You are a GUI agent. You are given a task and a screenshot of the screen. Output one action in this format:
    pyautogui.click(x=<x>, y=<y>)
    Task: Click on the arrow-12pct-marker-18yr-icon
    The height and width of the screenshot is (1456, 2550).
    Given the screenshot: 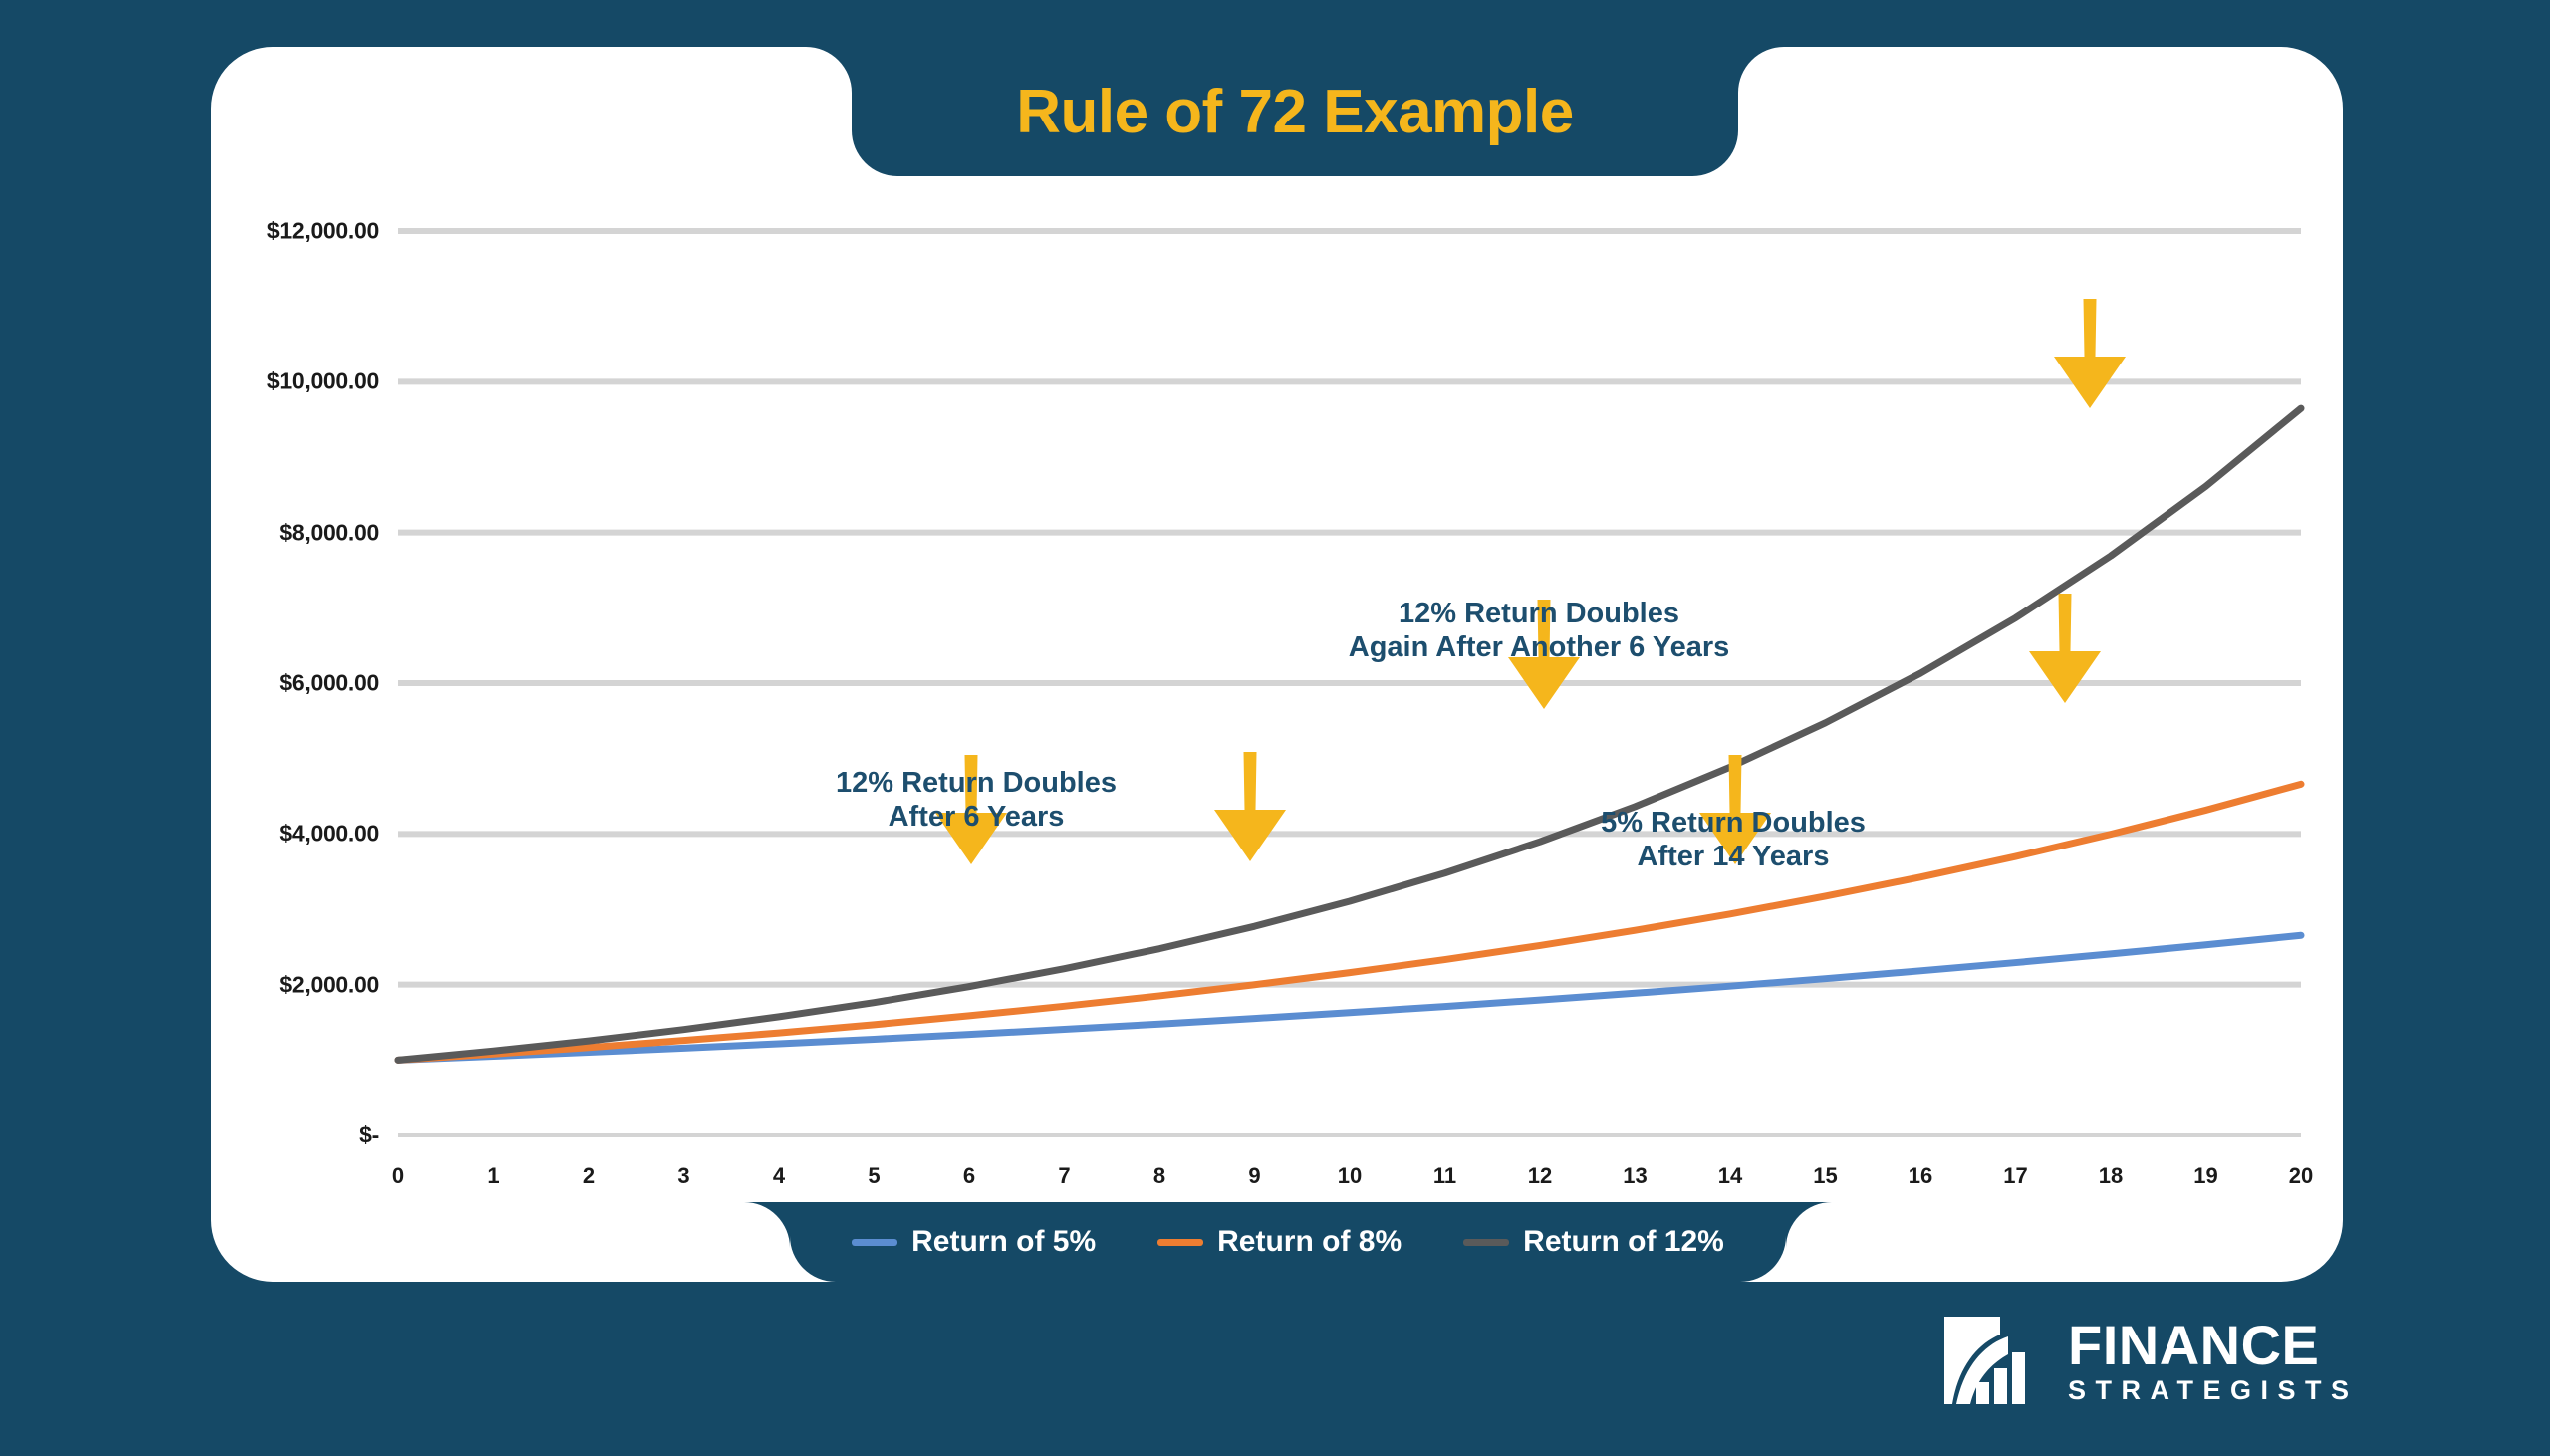 What is the action you would take?
    pyautogui.click(x=2090, y=353)
    